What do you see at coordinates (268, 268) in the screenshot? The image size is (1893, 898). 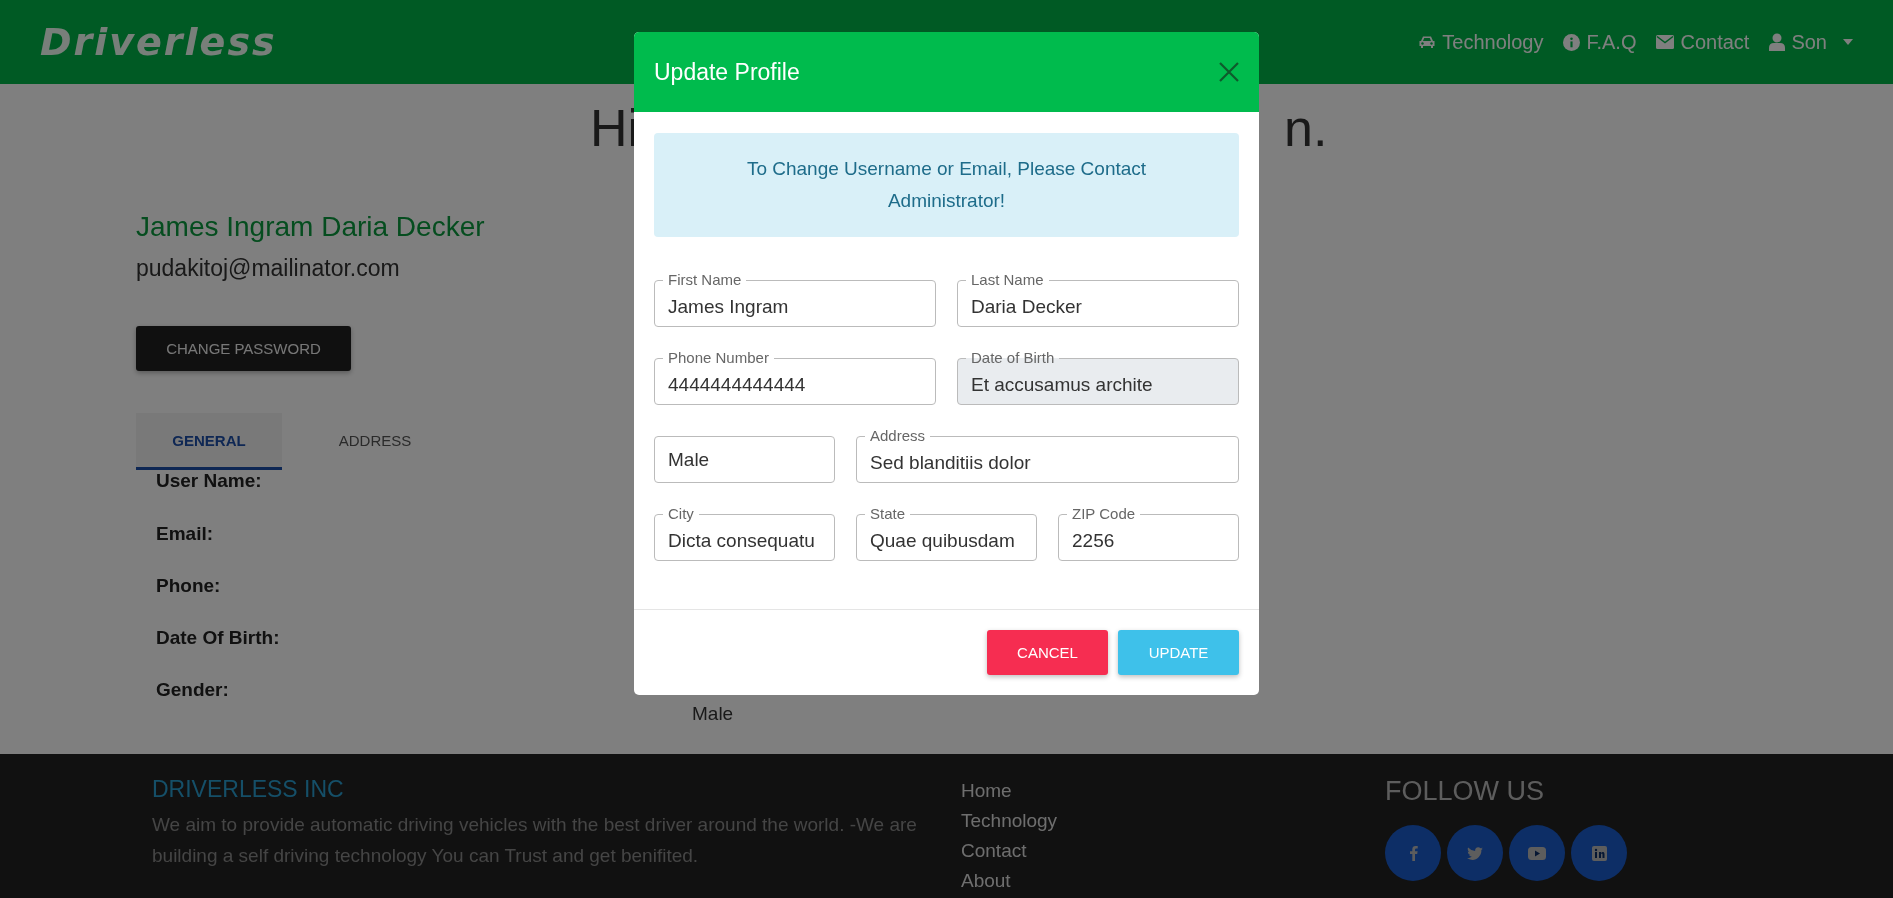 I see `profile-email: pudakitoj@mailinator.com` at bounding box center [268, 268].